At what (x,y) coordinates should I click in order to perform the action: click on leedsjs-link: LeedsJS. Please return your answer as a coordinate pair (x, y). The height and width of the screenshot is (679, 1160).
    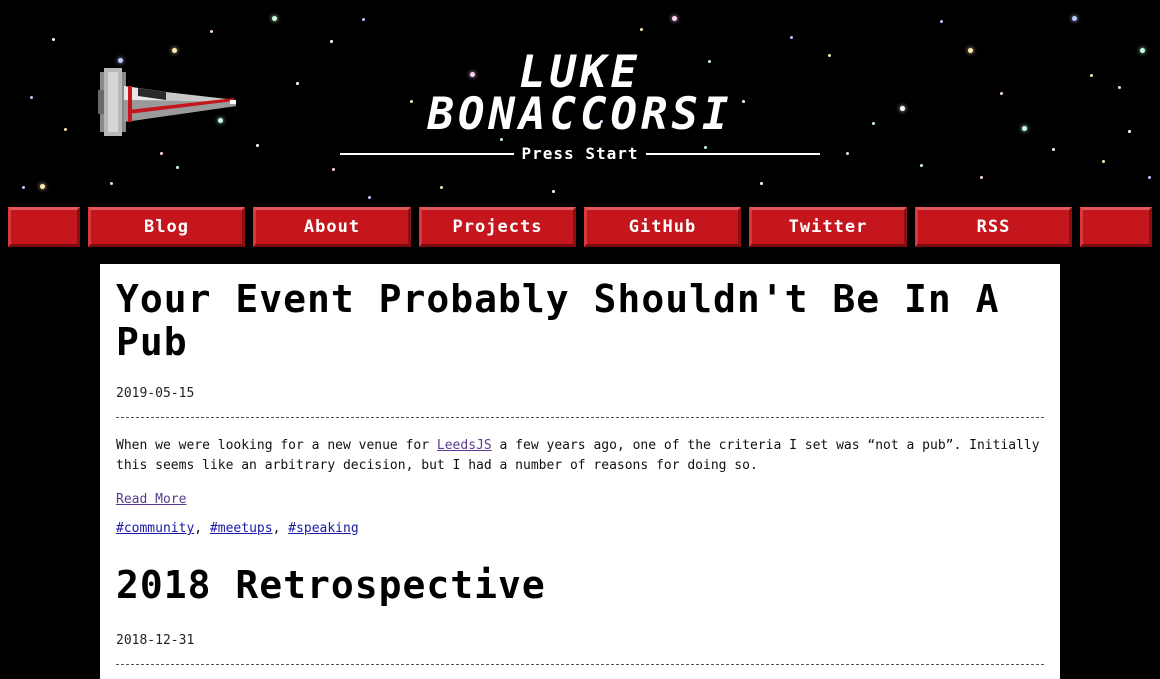
    Looking at the image, I should click on (464, 445).